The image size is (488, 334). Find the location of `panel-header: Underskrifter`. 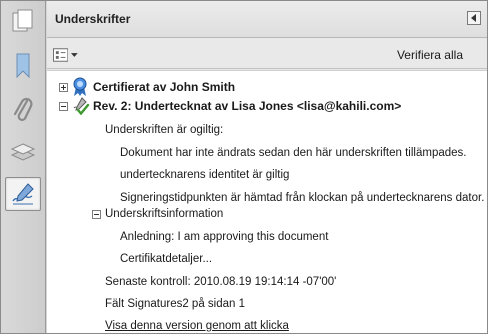

panel-header: Underskrifter is located at coordinates (267, 19).